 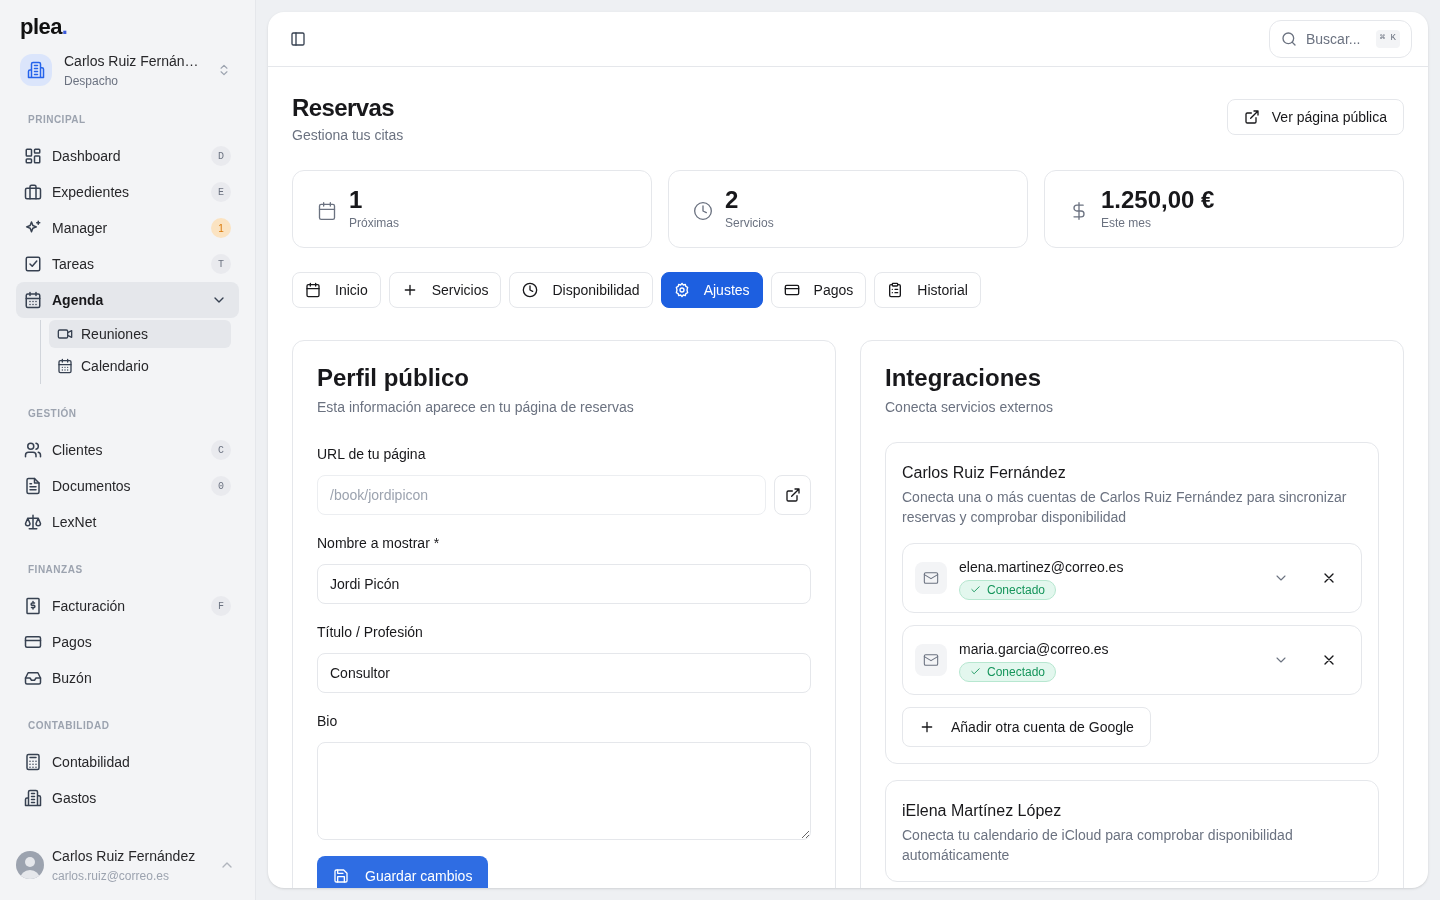 I want to click on card-title: Integraciones, so click(x=964, y=378).